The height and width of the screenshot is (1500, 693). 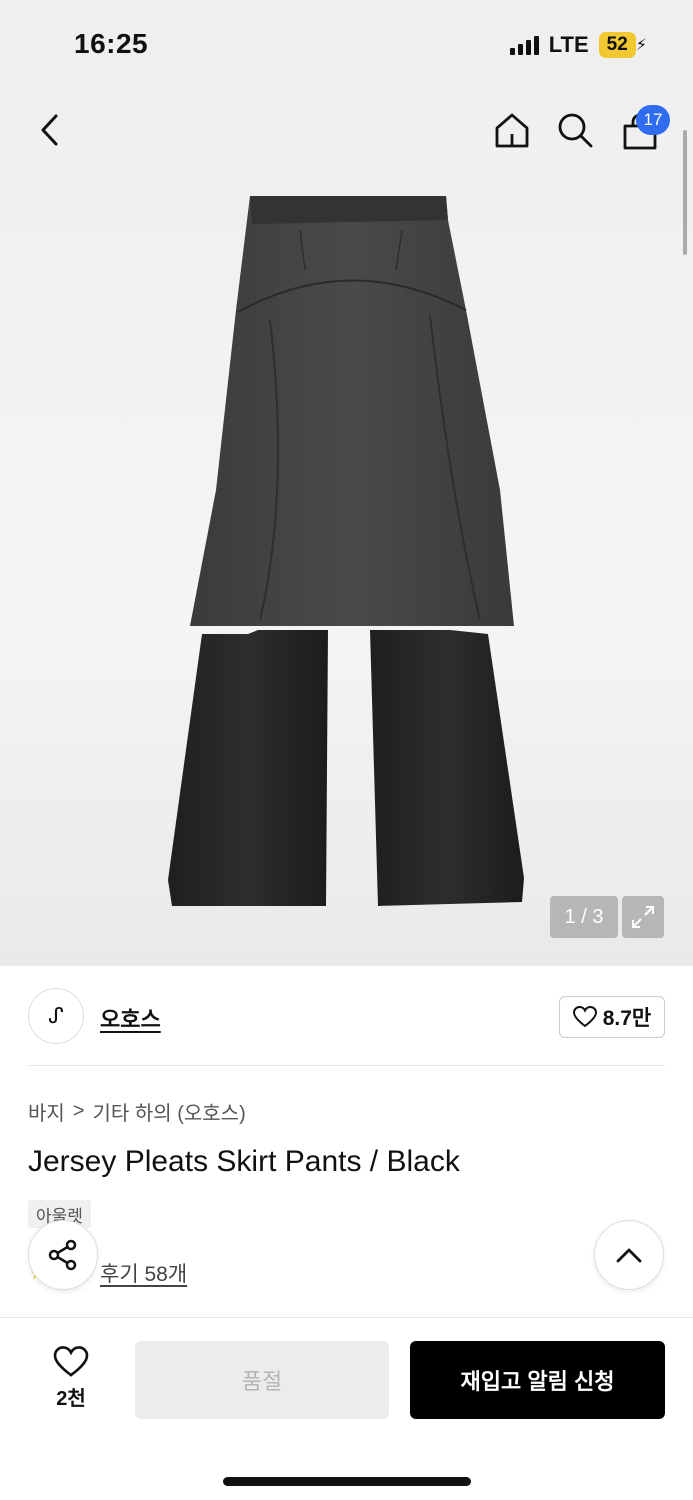 I want to click on scrollbar, so click(x=685, y=192).